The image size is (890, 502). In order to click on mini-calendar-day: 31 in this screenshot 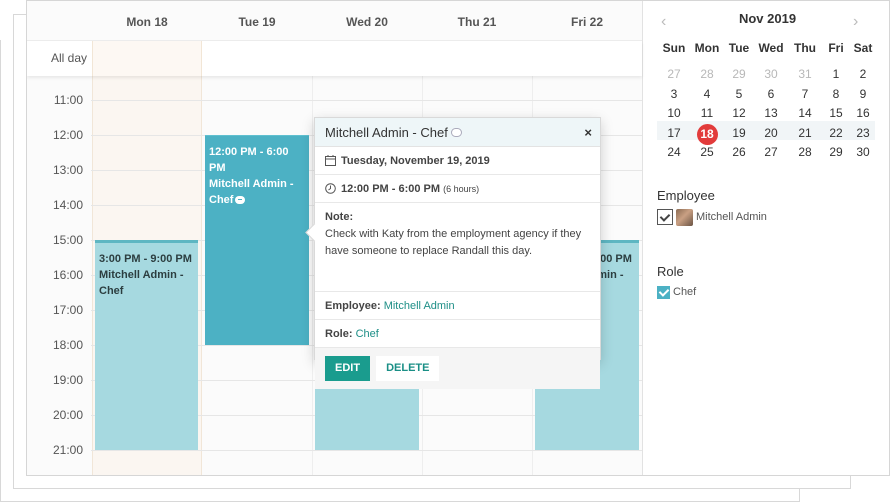, I will do `click(805, 74)`.